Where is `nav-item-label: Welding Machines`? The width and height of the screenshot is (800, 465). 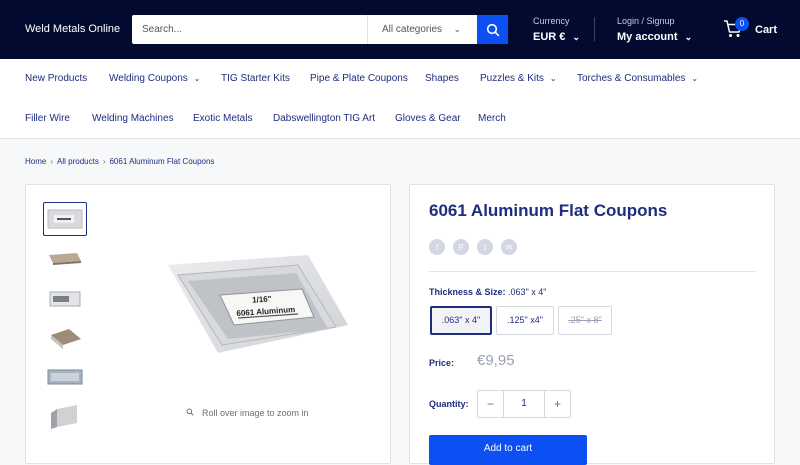
nav-item-label: Welding Machines is located at coordinates (133, 118).